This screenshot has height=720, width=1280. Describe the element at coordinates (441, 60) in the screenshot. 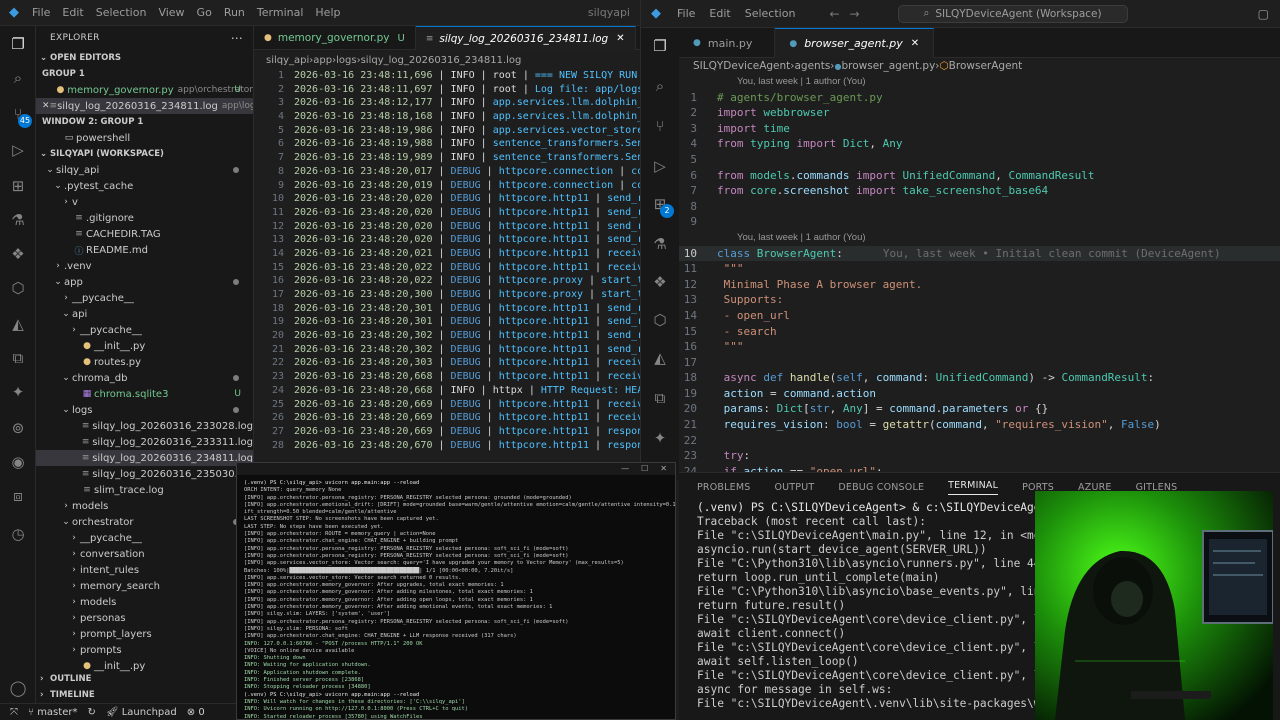

I see `breadcrumb-item: silqy_log_20260316_234811.log` at that location.